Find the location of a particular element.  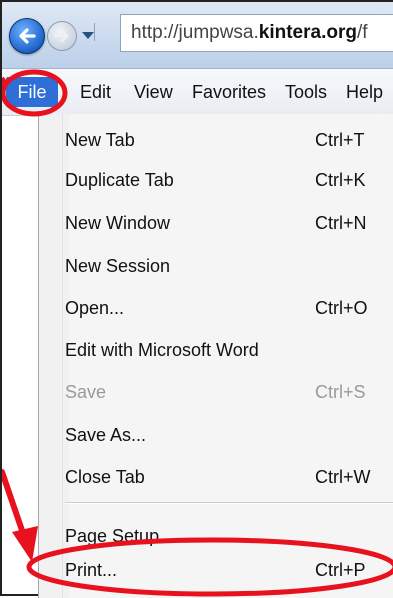

menu-item-print: Print... Ctrl+P is located at coordinates (215, 570).